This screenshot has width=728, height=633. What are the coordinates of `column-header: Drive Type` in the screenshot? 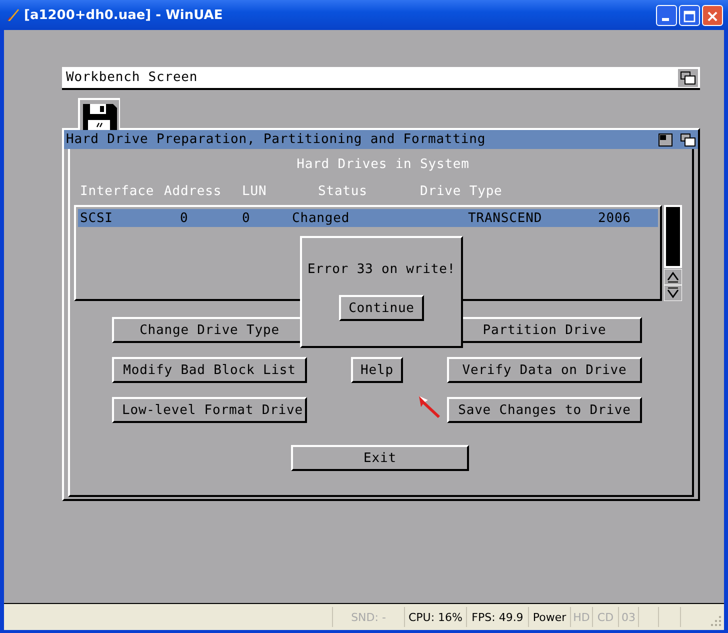 It's located at (462, 191).